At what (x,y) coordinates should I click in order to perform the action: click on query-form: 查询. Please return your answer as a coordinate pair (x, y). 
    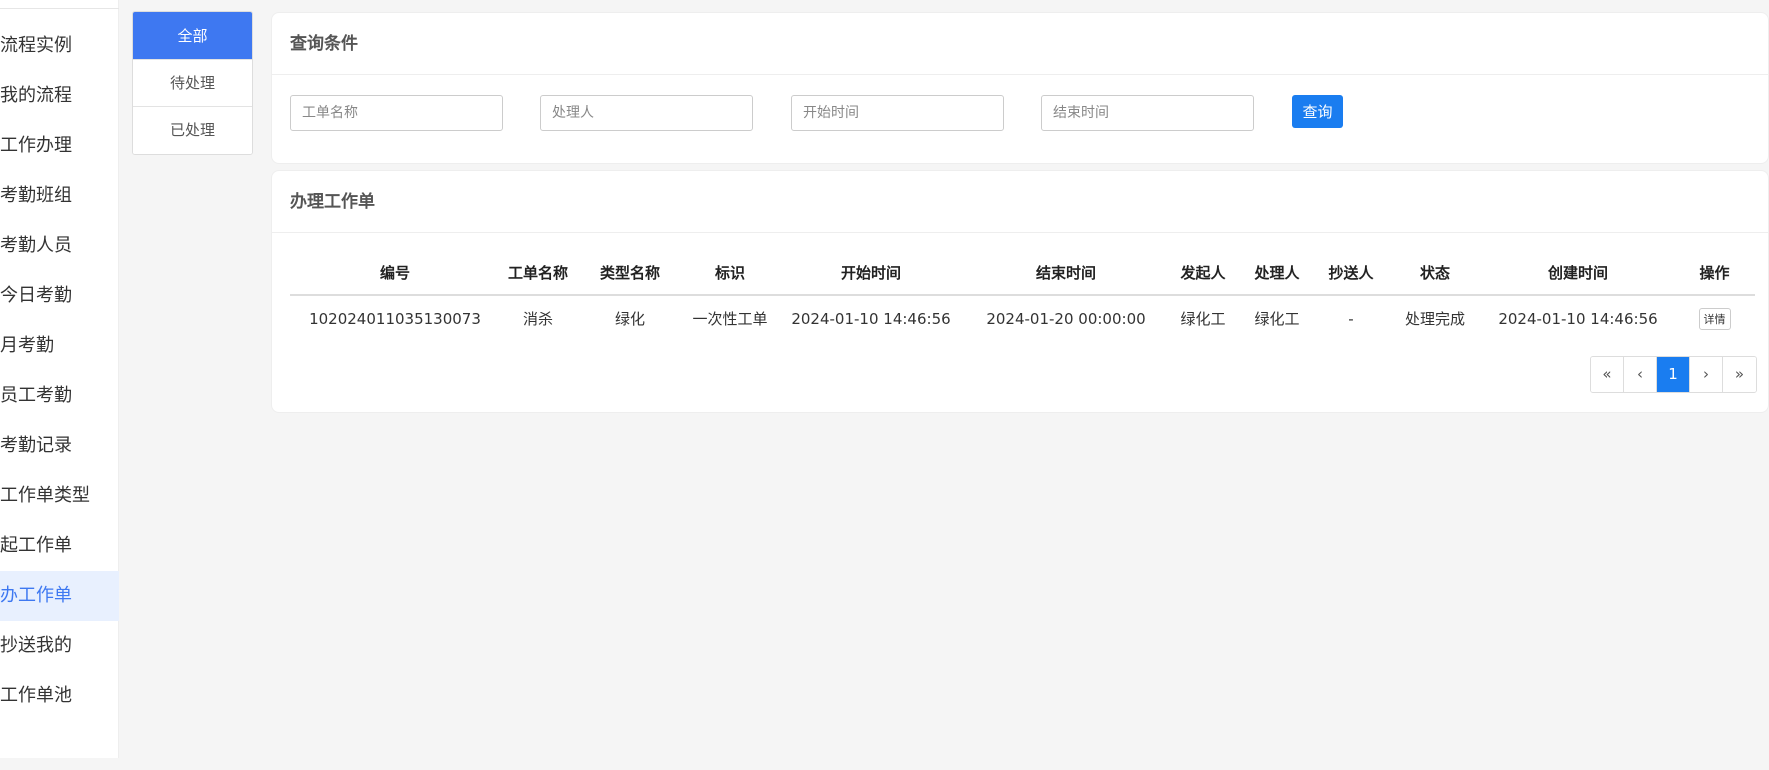
    Looking at the image, I should click on (1020, 119).